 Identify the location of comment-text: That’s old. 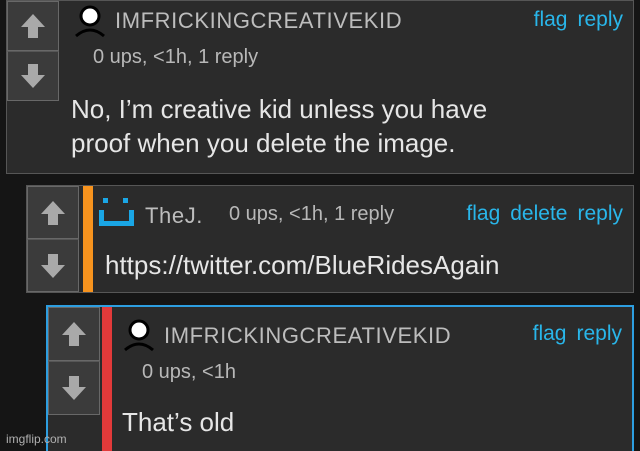
(178, 422).